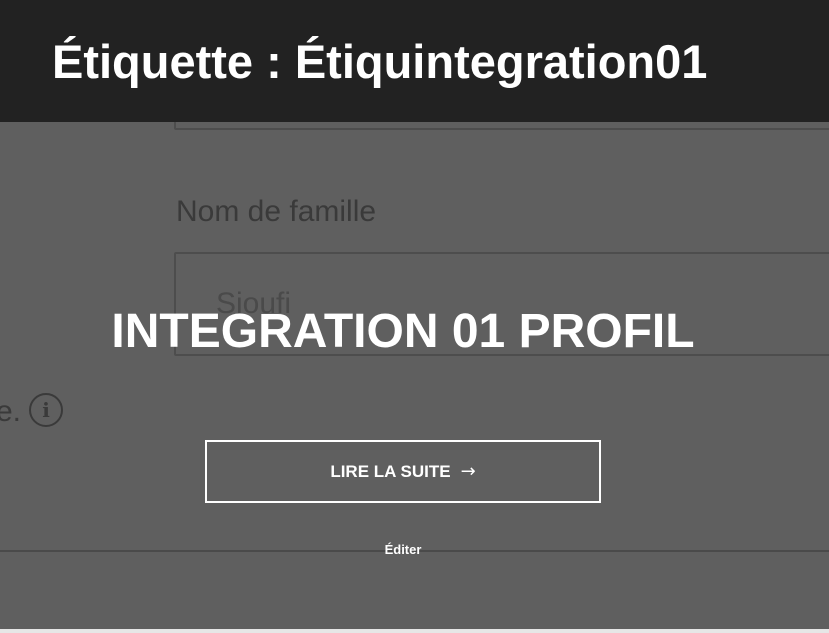 The image size is (829, 633). I want to click on page-title: Étiquette : Étiquintegration01, so click(380, 61).